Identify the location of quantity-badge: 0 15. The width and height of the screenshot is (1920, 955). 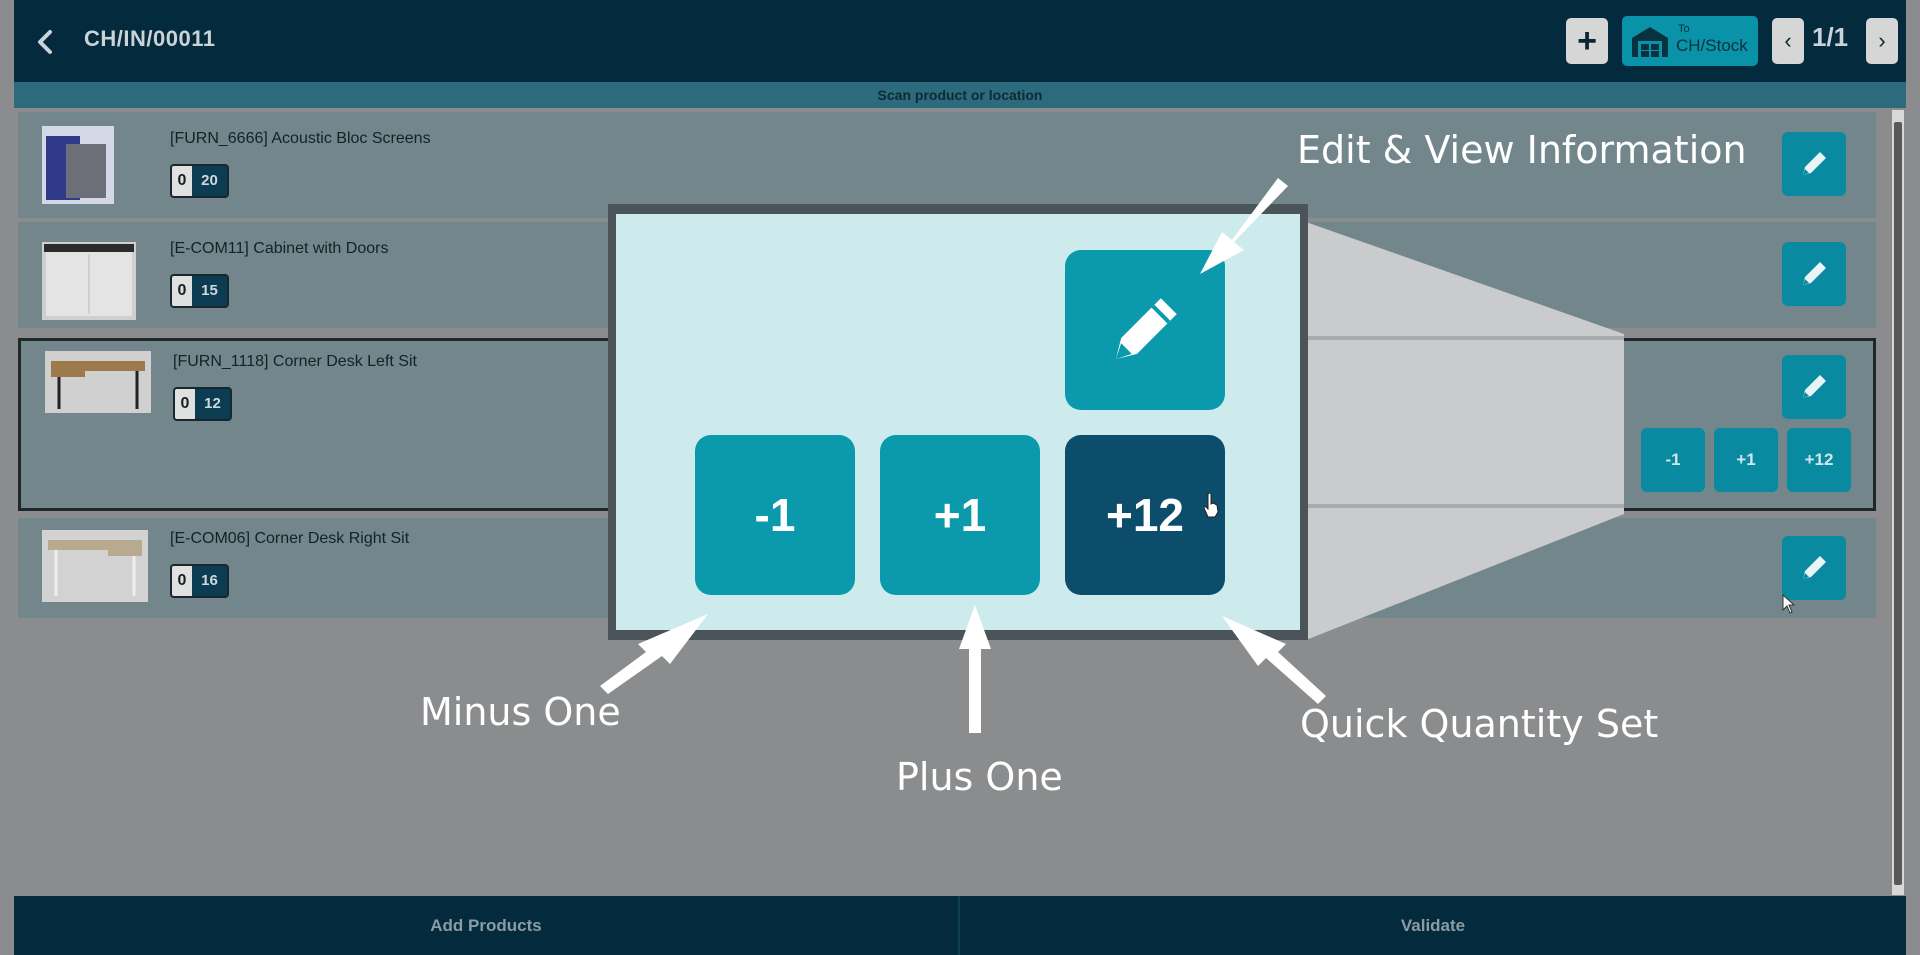
(199, 291).